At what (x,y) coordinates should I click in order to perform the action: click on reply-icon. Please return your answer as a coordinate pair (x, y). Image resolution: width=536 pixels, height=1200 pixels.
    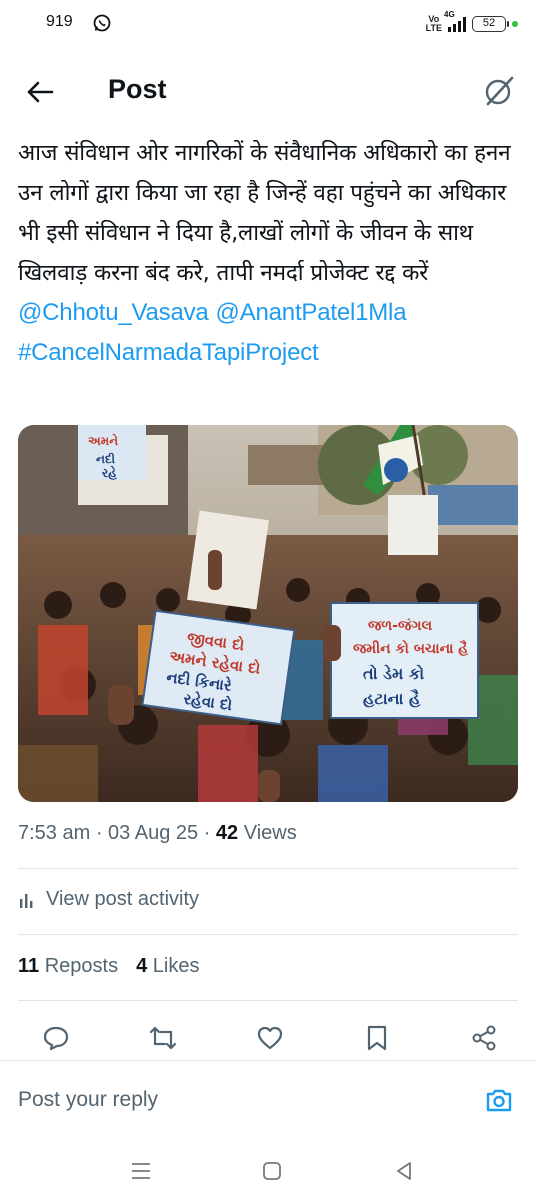
    Looking at the image, I should click on (56, 1038).